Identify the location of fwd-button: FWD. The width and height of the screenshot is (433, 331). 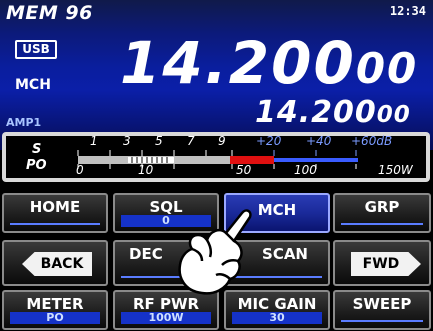
(382, 263).